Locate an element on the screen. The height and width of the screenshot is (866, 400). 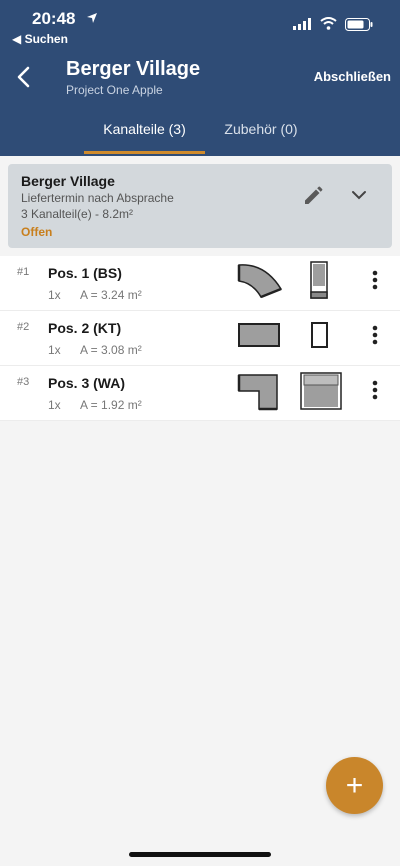
add-part-button: + is located at coordinates (354, 785).